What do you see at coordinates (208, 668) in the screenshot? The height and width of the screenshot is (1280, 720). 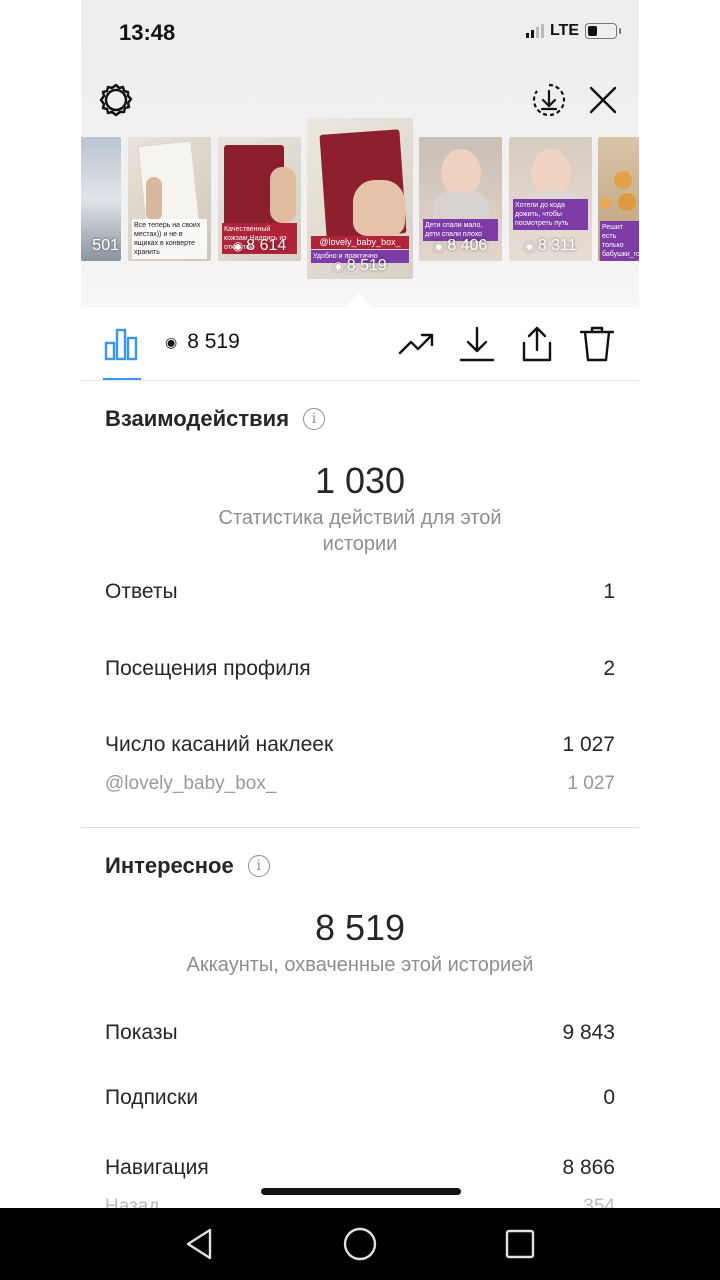 I see `stat-label: Посещения профиля` at bounding box center [208, 668].